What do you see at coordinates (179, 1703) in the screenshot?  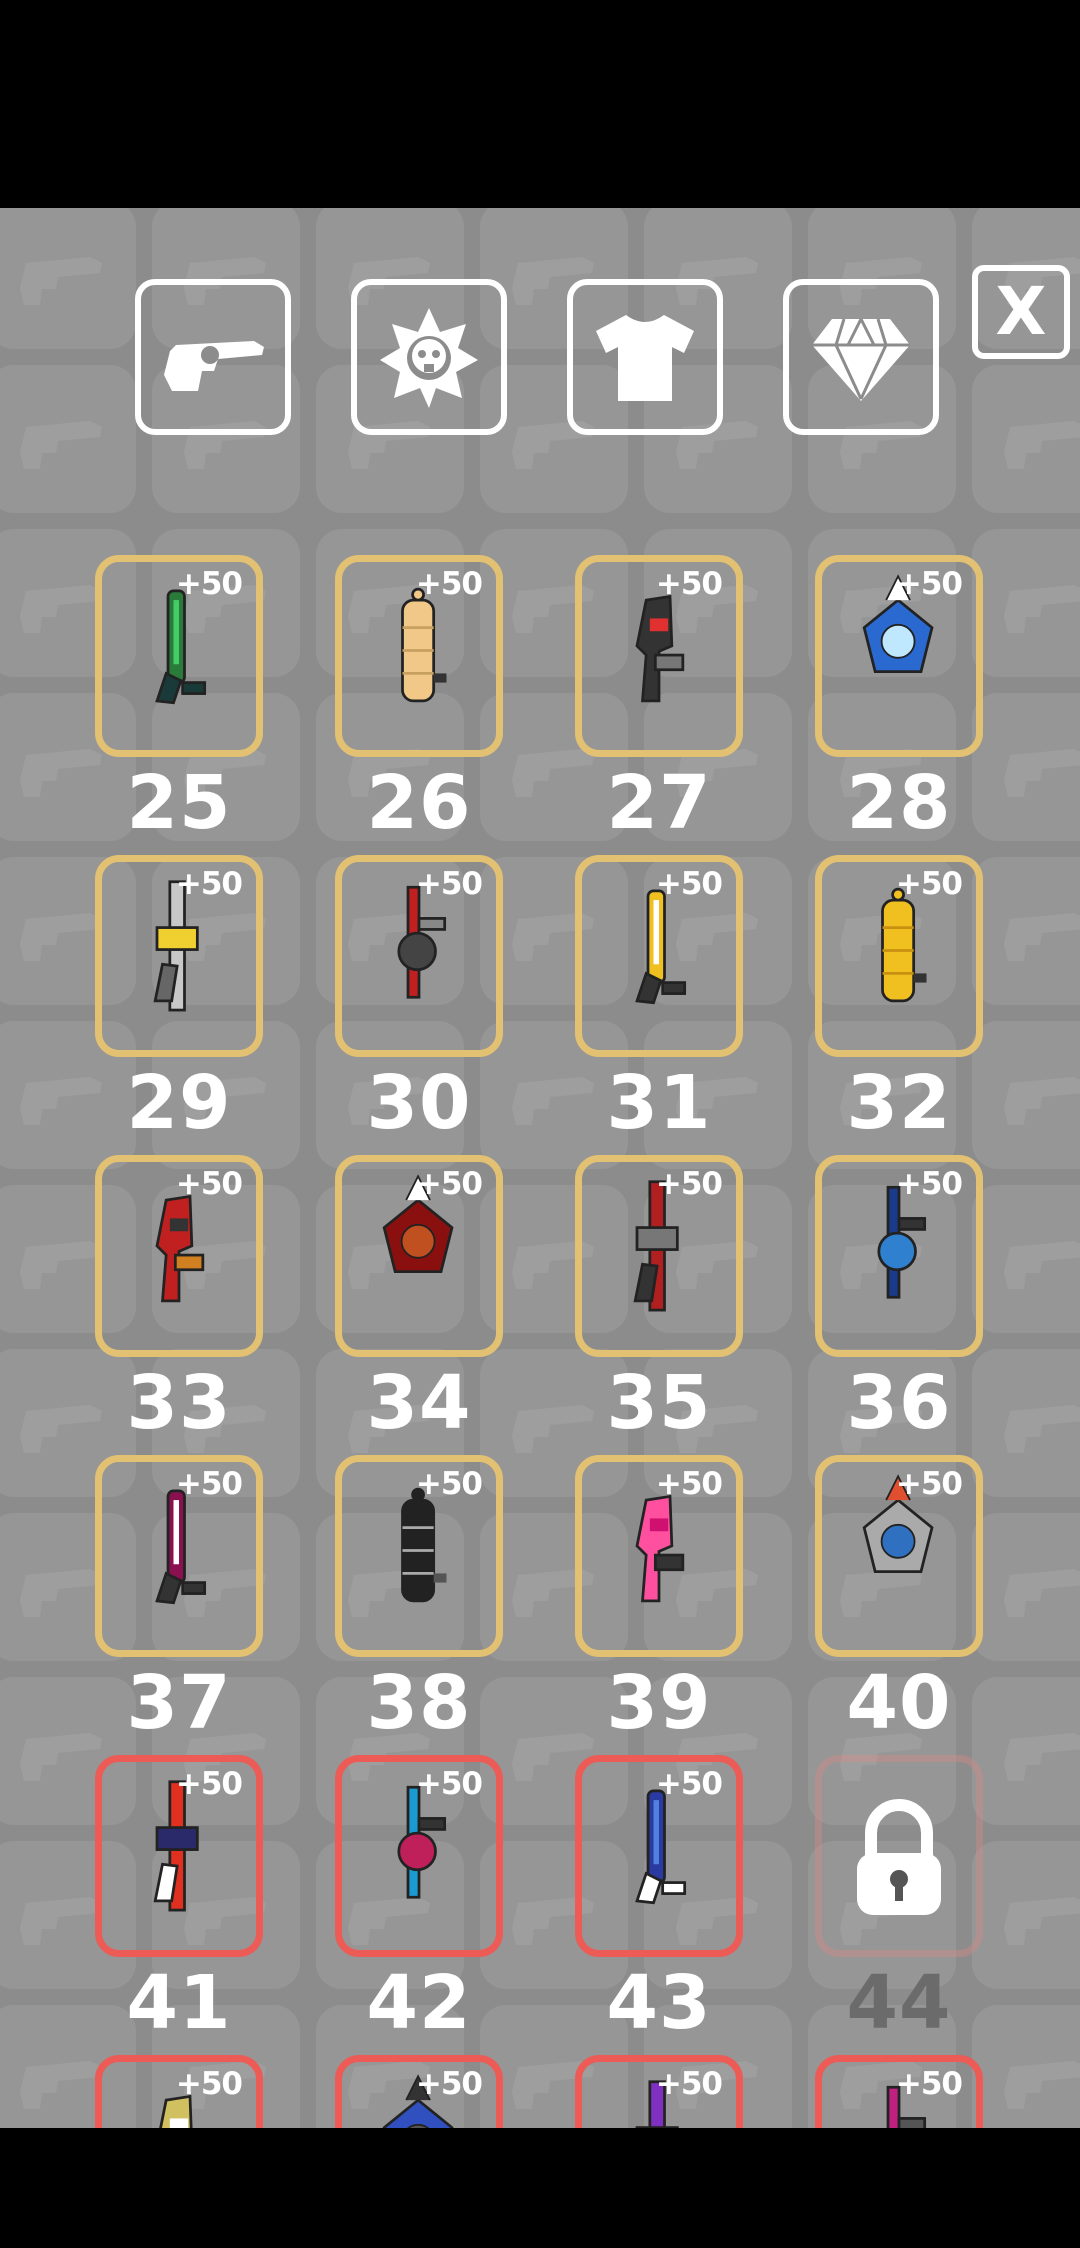 I see `weapon-number: 37` at bounding box center [179, 1703].